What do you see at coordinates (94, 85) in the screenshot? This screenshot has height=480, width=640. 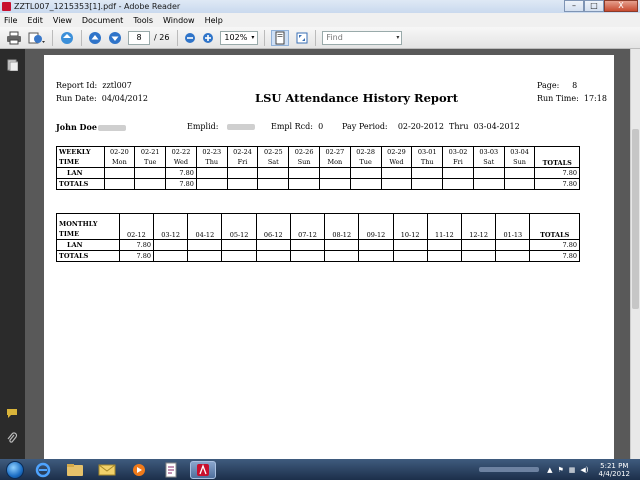 I see `report-id-line: Report Id: zztl007` at bounding box center [94, 85].